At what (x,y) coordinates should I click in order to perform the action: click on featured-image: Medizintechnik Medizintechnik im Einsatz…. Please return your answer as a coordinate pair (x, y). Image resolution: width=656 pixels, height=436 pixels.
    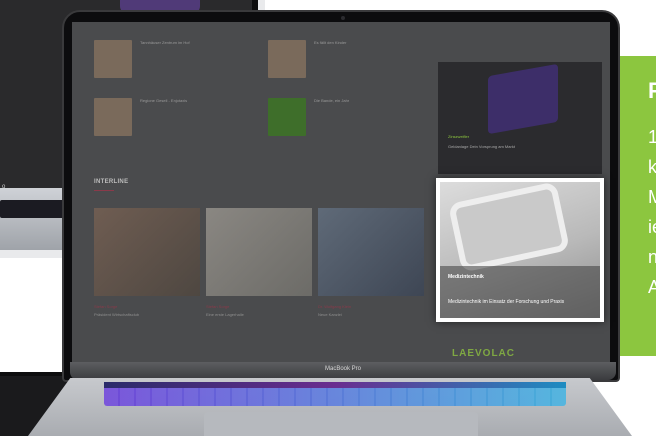
    Looking at the image, I should click on (520, 249).